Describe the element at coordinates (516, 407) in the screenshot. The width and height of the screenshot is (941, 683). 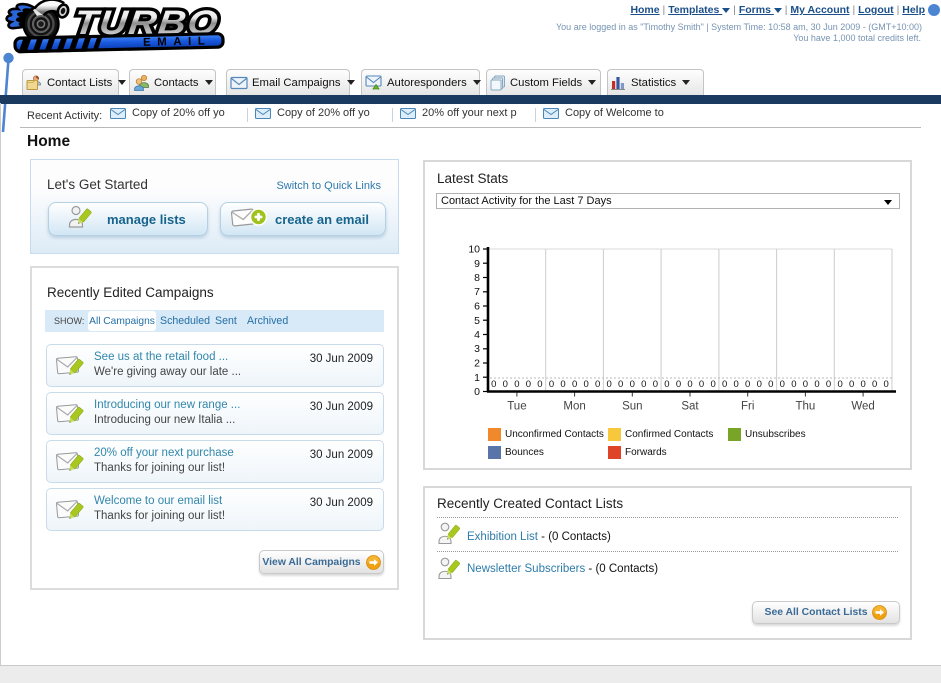
I see `svg-text: Tue` at that location.